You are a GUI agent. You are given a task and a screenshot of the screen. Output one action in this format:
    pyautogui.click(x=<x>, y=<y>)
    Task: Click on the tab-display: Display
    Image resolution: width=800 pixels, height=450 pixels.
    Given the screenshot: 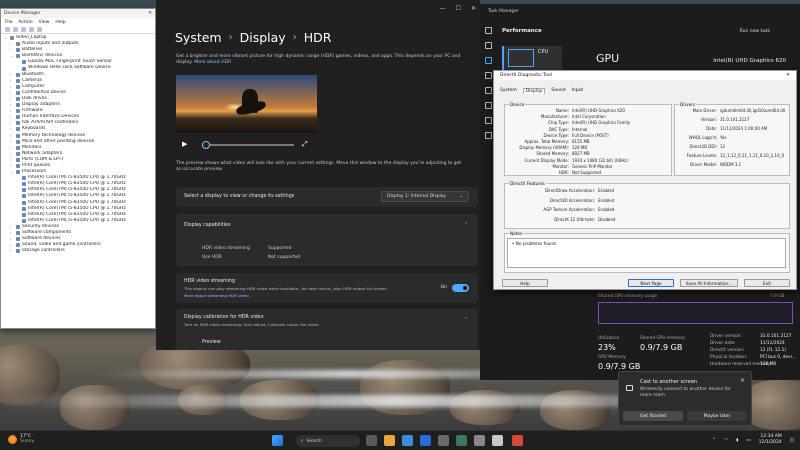 What is the action you would take?
    pyautogui.click(x=534, y=91)
    